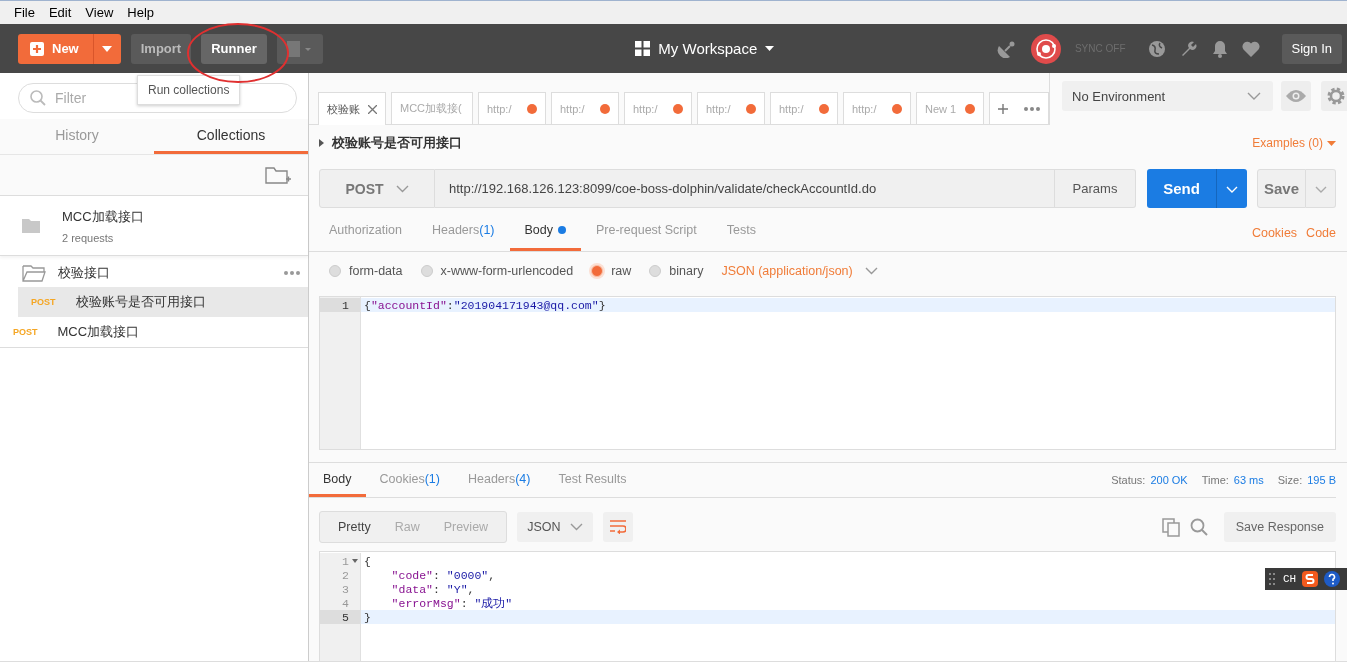 This screenshot has height=672, width=1347. Describe the element at coordinates (103, 217) in the screenshot. I see `collection-name: MCC加载接口` at that location.